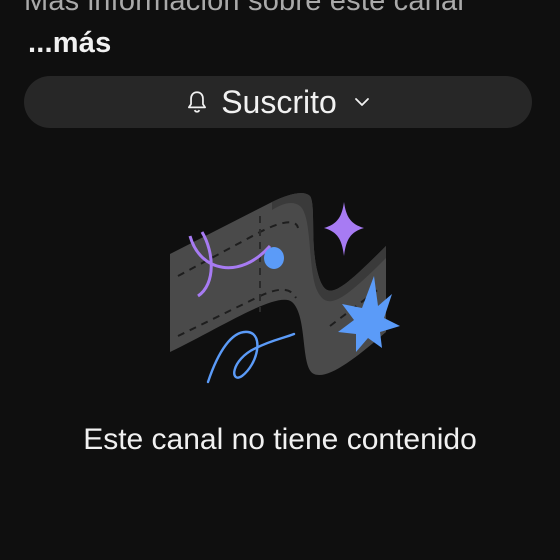  Describe the element at coordinates (69, 43) in the screenshot. I see `more-link: ...más` at that location.